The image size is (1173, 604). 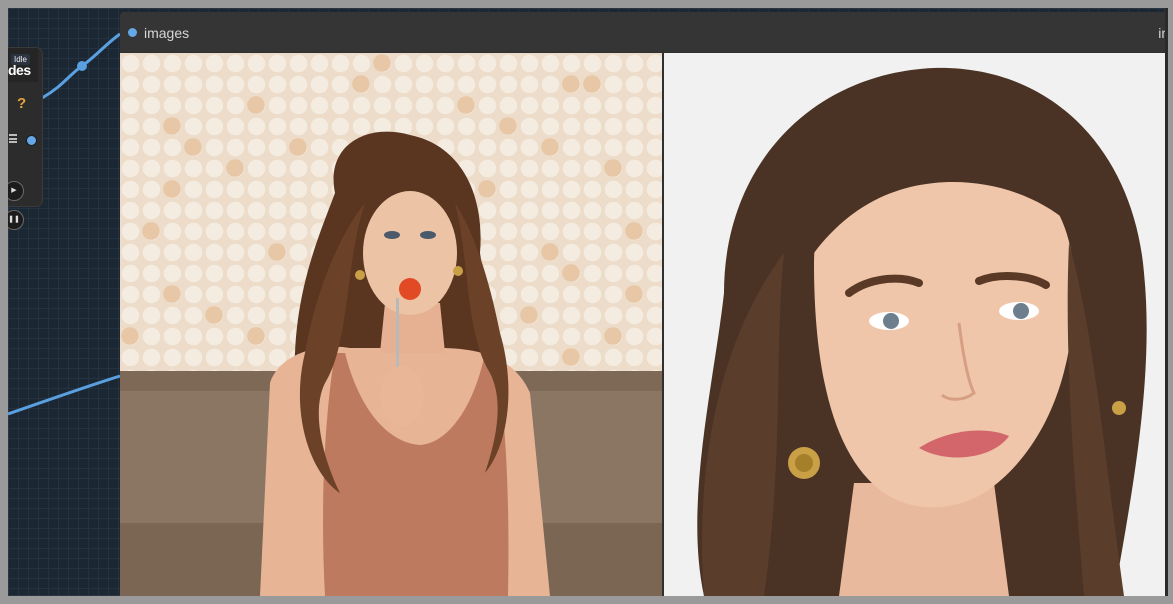 What do you see at coordinates (642, 32) in the screenshot?
I see `node-header: images im` at bounding box center [642, 32].